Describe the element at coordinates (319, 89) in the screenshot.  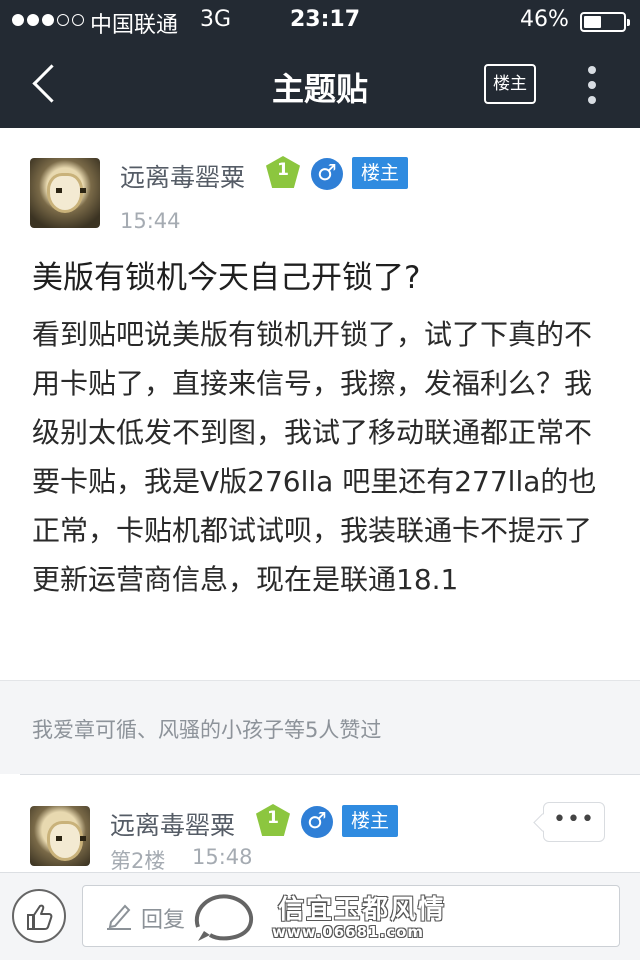
I see `page-title: 主题贴` at that location.